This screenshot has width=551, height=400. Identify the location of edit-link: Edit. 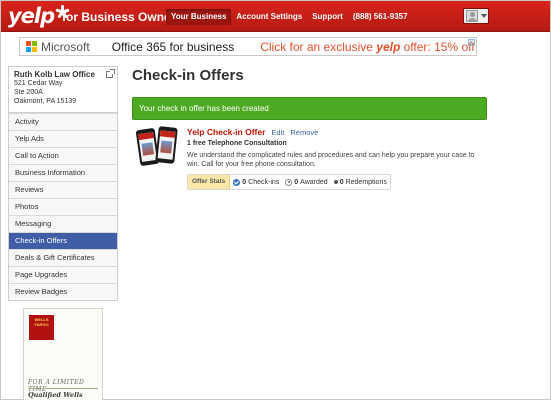
(277, 132).